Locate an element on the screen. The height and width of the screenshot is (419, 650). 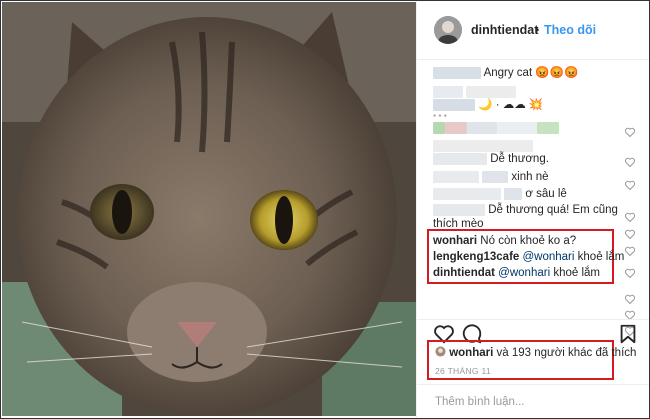
post-author-username: dinhtiendat is located at coordinates (504, 30).